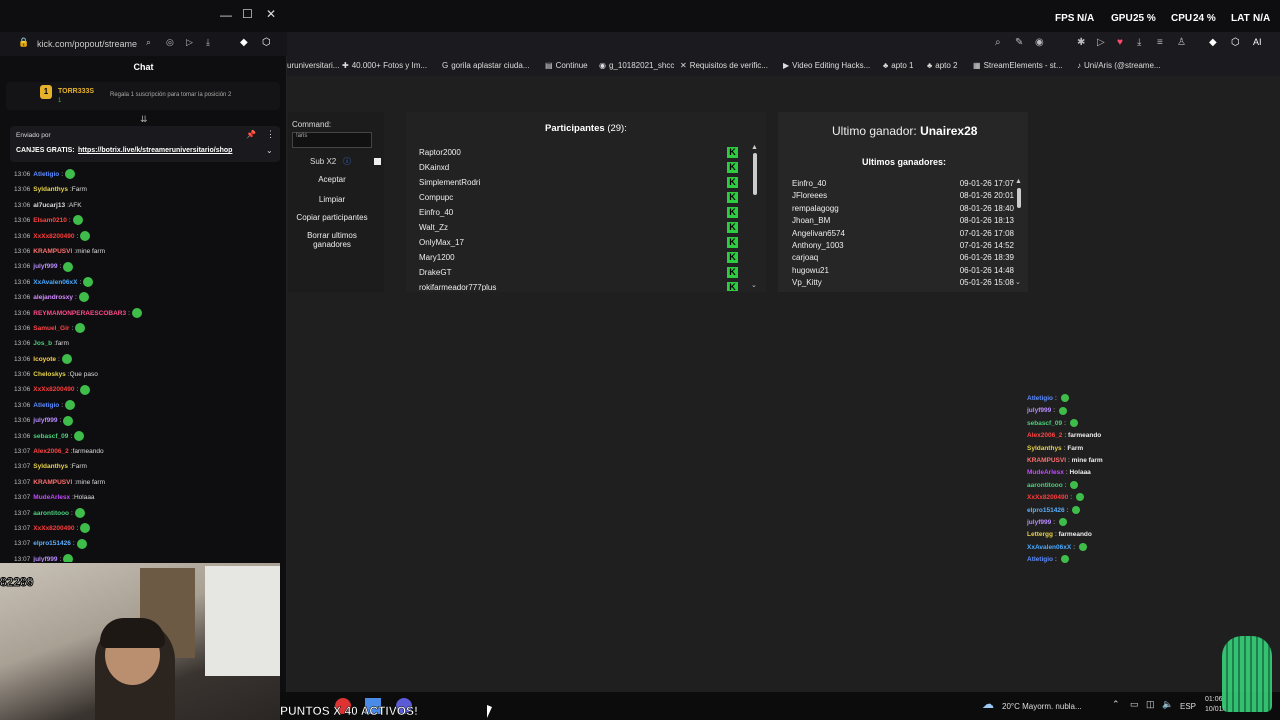 The image size is (1280, 720). What do you see at coordinates (573, 285) in the screenshot?
I see `participant-row: rokifarmeador777plus K` at bounding box center [573, 285].